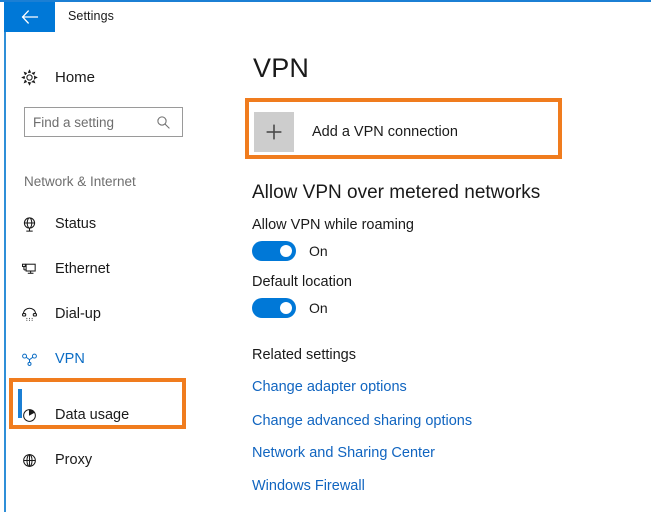 The height and width of the screenshot is (512, 651). I want to click on default-location-toggle, so click(274, 308).